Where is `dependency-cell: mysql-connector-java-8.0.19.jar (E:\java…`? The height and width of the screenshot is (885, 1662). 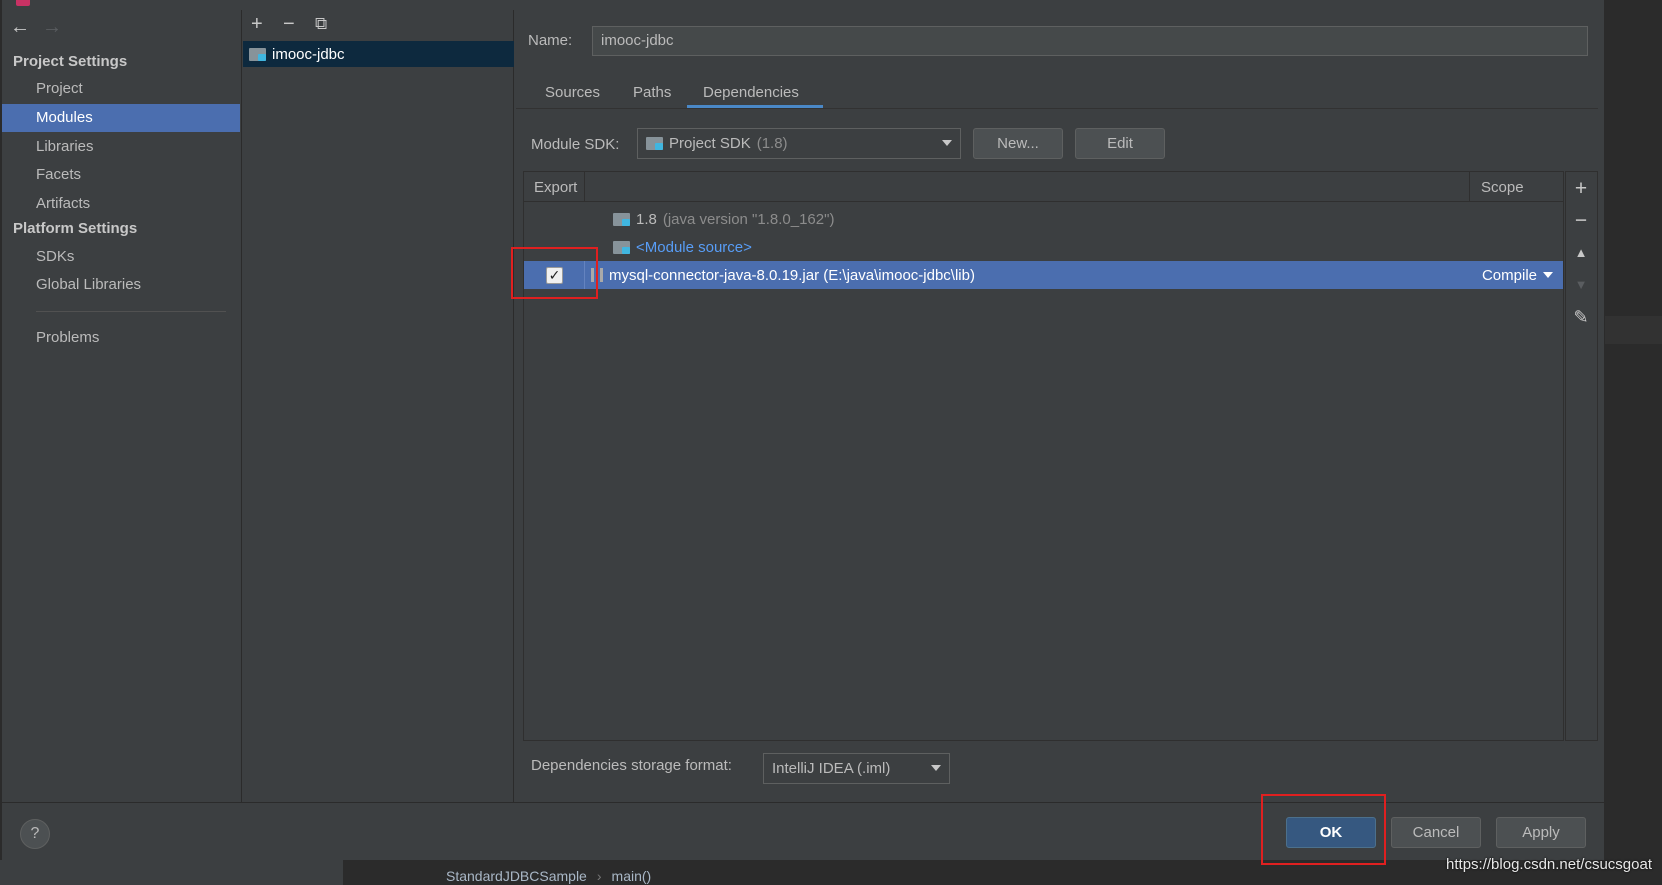 dependency-cell: mysql-connector-java-8.0.19.jar (E:\java… is located at coordinates (783, 275).